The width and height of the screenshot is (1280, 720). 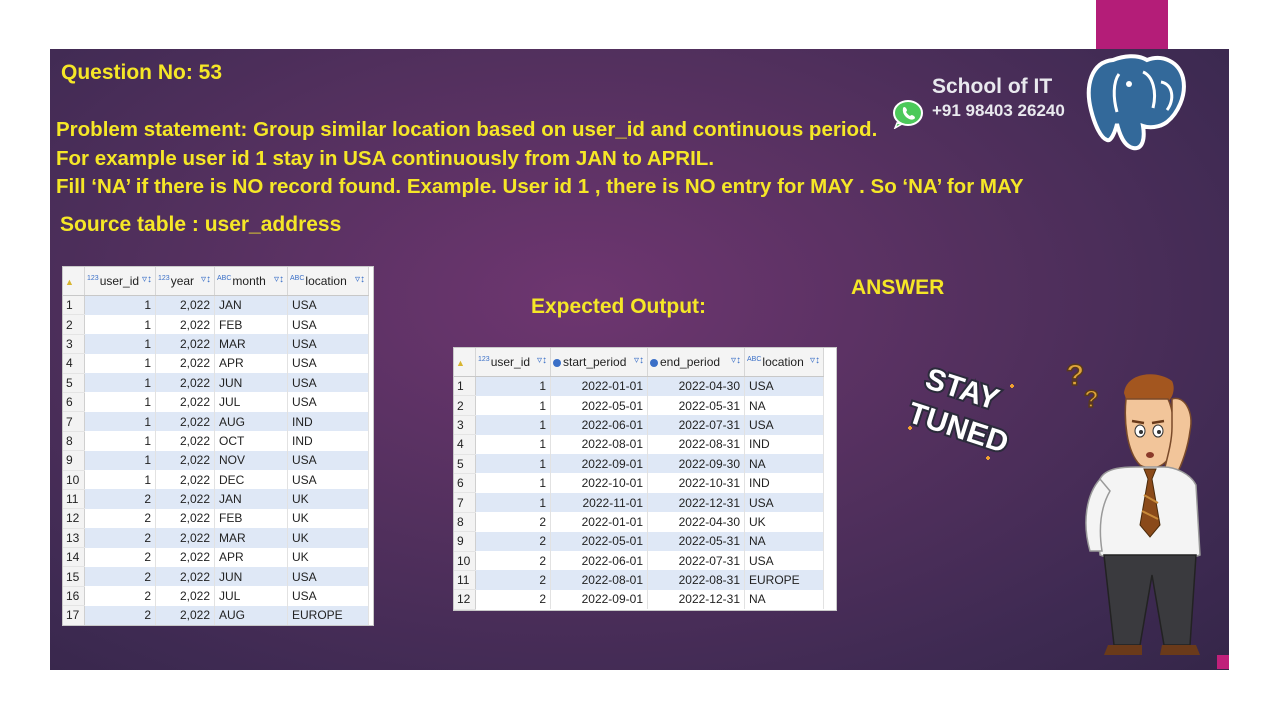 What do you see at coordinates (599, 483) in the screenshot?
I see `table-cell: 2022-10-01` at bounding box center [599, 483].